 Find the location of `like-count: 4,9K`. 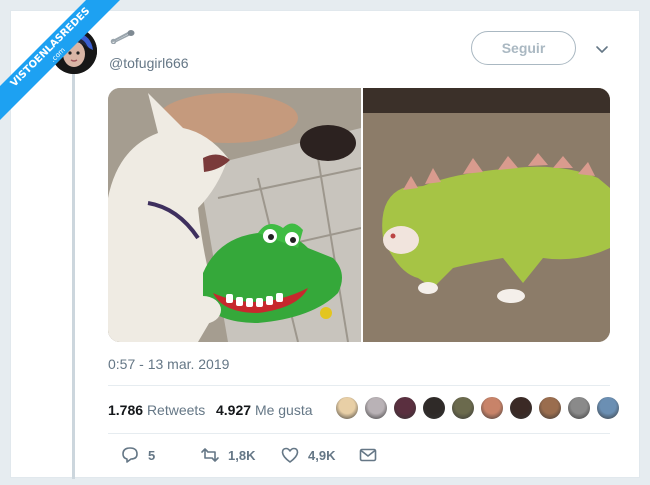

like-count: 4,9K is located at coordinates (322, 455).